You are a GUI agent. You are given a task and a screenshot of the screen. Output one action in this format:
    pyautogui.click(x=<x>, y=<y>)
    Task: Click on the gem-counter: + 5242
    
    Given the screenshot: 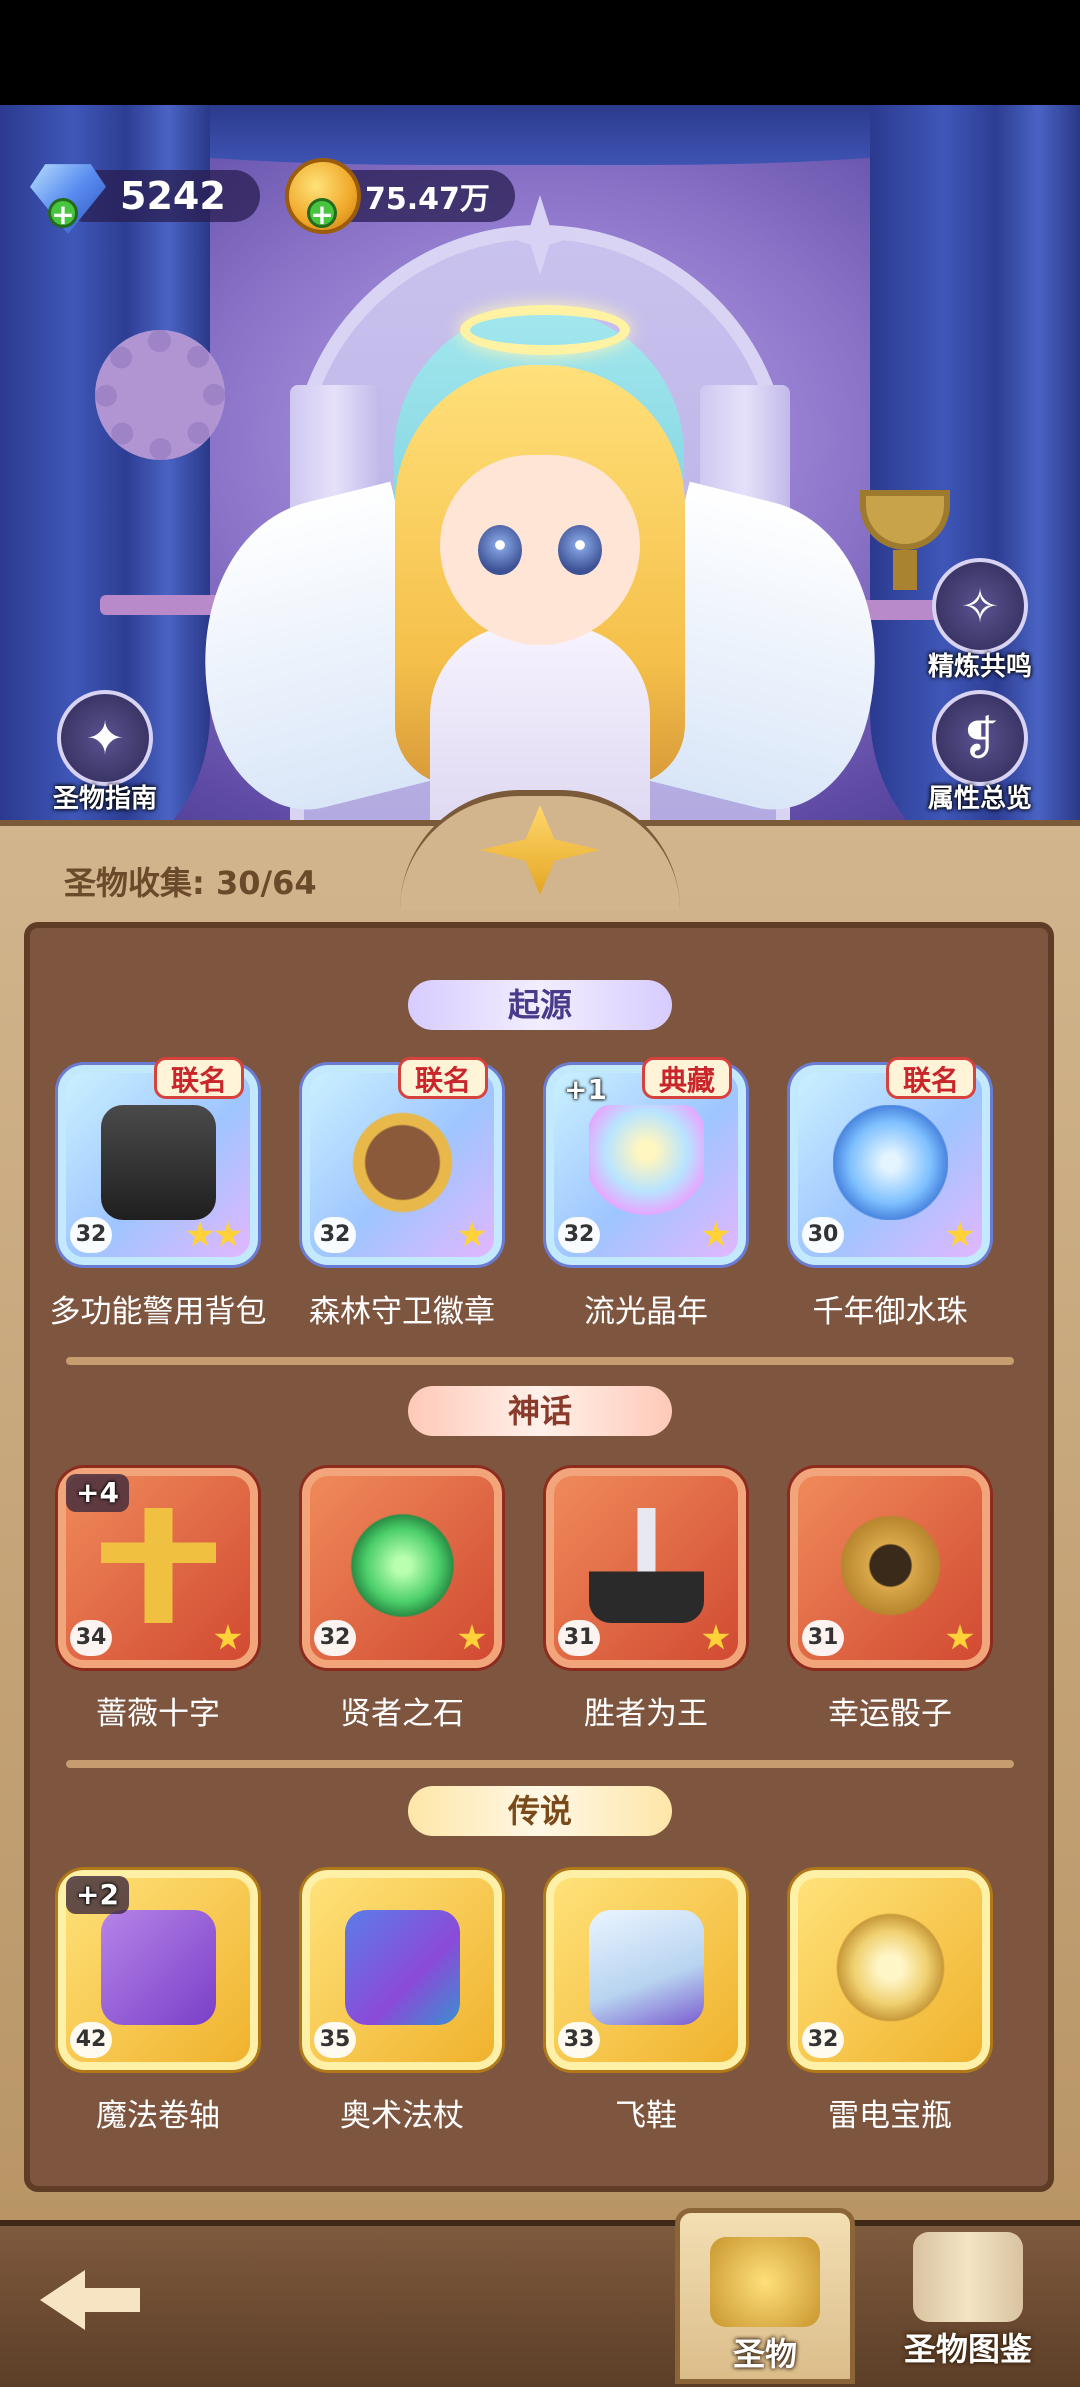 What is the action you would take?
    pyautogui.click(x=145, y=199)
    